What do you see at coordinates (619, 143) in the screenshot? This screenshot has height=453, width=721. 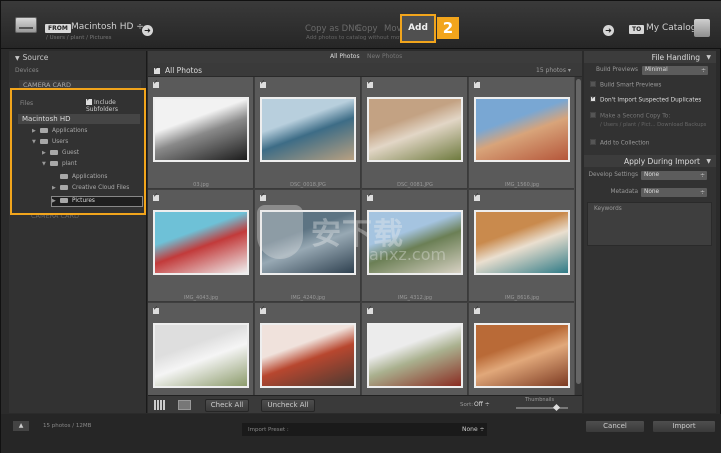 I see `add-to-collection-checkbox: Add to Collection` at bounding box center [619, 143].